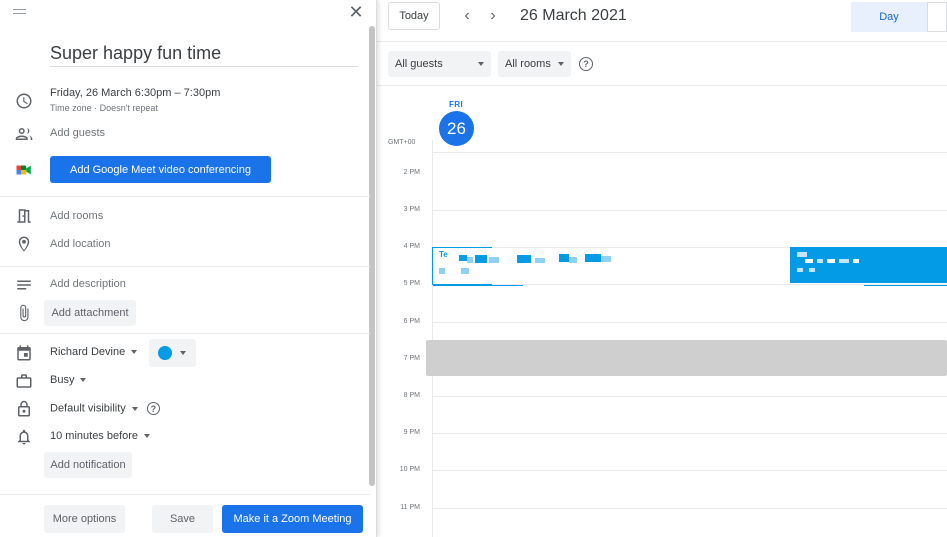 The height and width of the screenshot is (537, 947). Describe the element at coordinates (467, 16) in the screenshot. I see `chevron-left-icon: ‹` at that location.